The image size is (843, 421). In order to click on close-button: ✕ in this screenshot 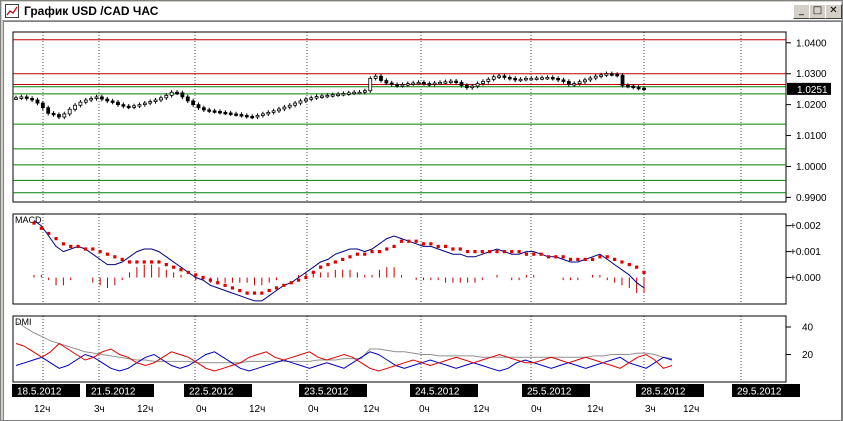, I will do `click(833, 11)`.